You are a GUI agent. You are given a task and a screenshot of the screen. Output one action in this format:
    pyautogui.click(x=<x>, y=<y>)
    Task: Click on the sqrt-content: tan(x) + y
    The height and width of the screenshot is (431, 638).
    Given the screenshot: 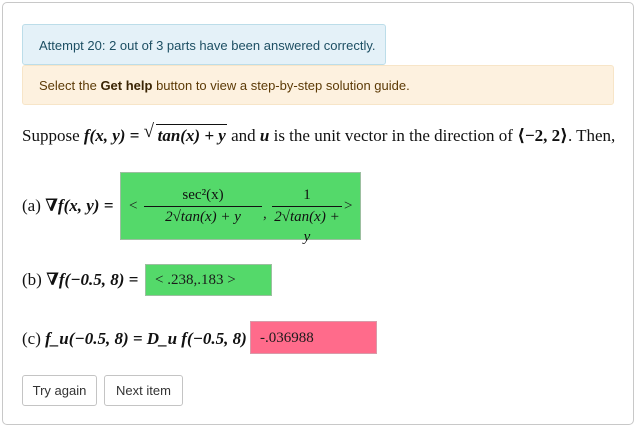 What is the action you would take?
    pyautogui.click(x=191, y=134)
    